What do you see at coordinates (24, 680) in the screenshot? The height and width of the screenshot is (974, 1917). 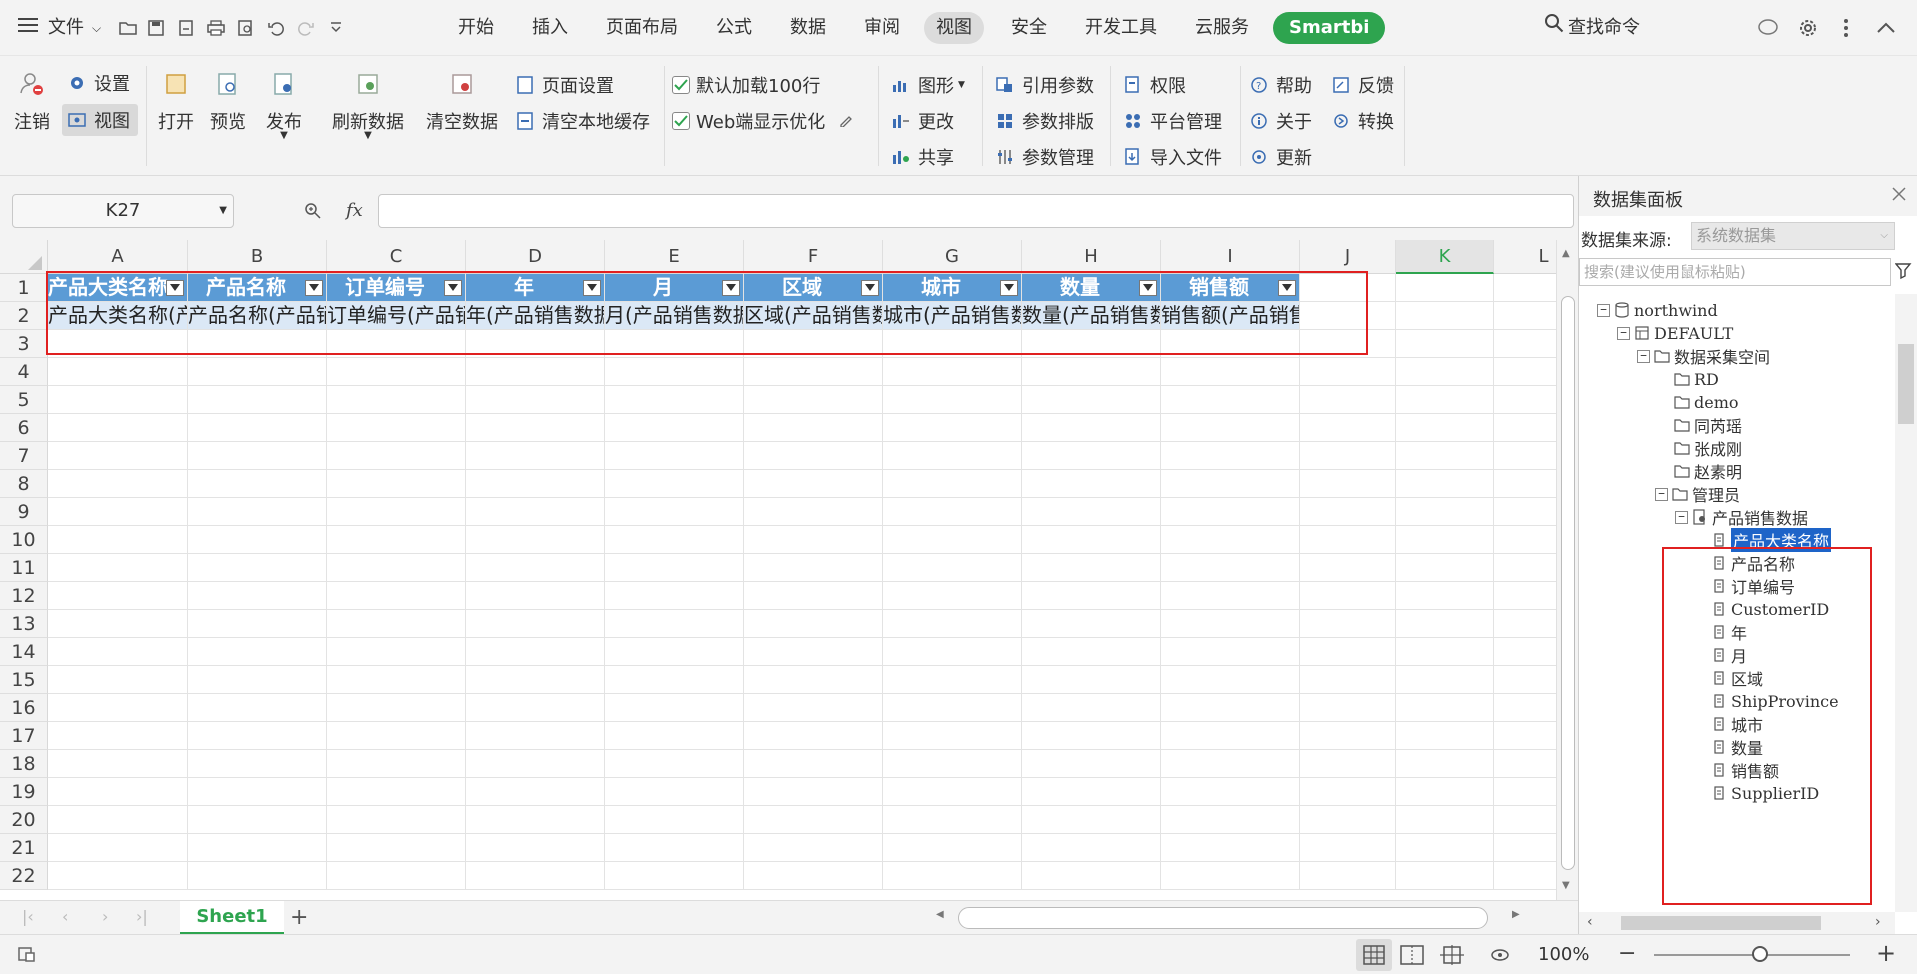 I see `row-header-15: 15` at bounding box center [24, 680].